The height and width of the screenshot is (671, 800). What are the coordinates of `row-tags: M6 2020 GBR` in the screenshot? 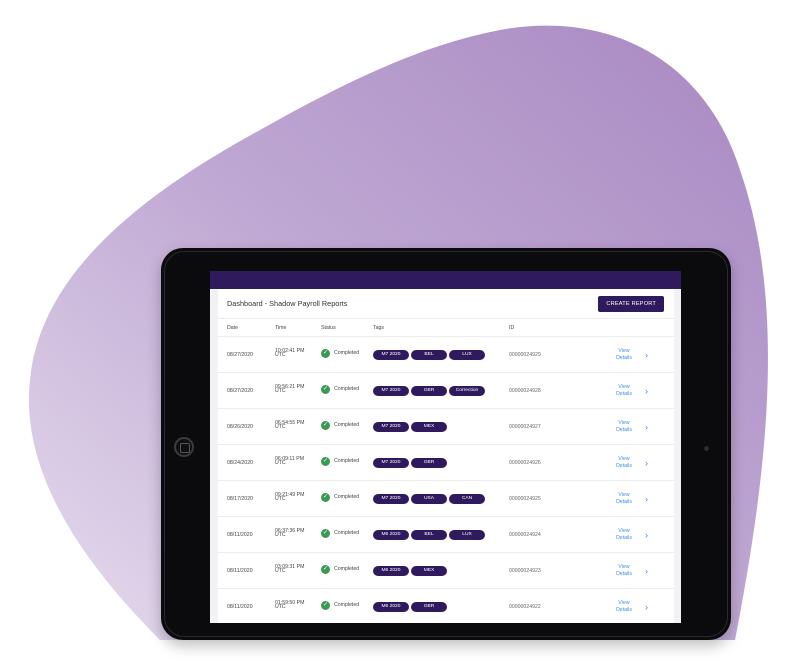 It's located at (441, 606).